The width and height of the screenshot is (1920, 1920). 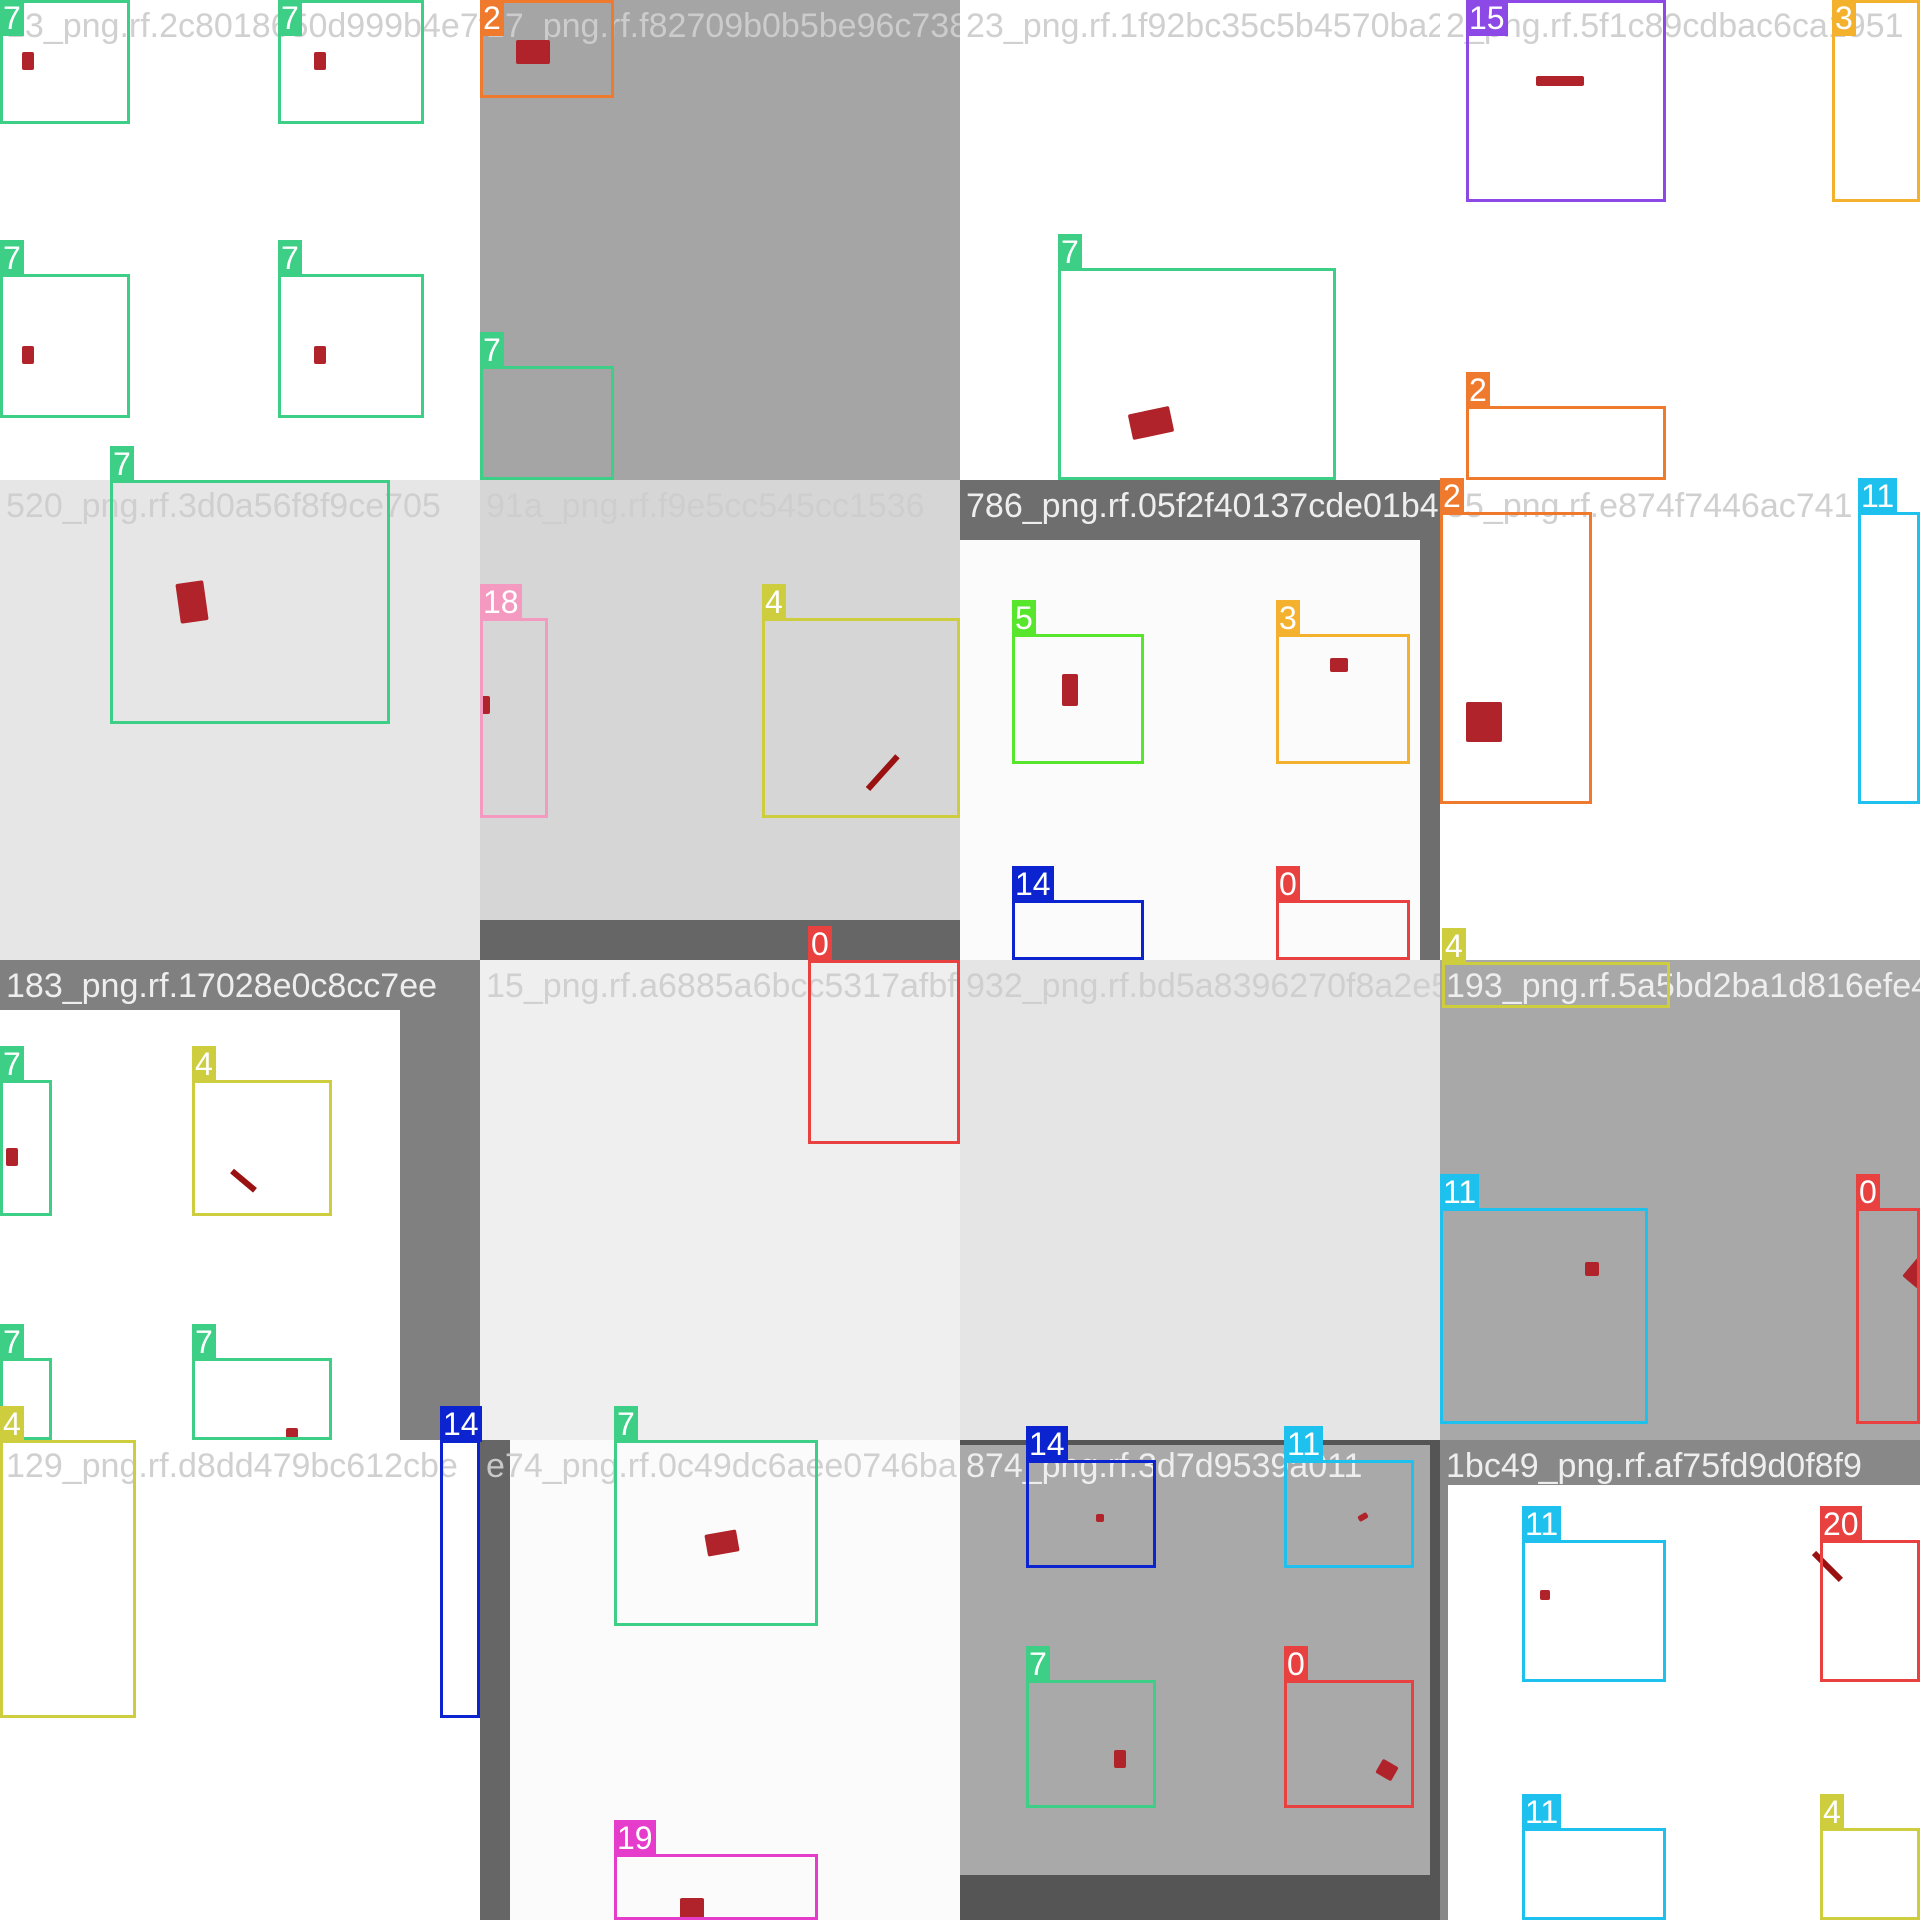 What do you see at coordinates (1203, 26) in the screenshot?
I see `tile-filename-caption: 23_png.rf.1f92bc35c5b4570ba21f9f75f1f09d` at bounding box center [1203, 26].